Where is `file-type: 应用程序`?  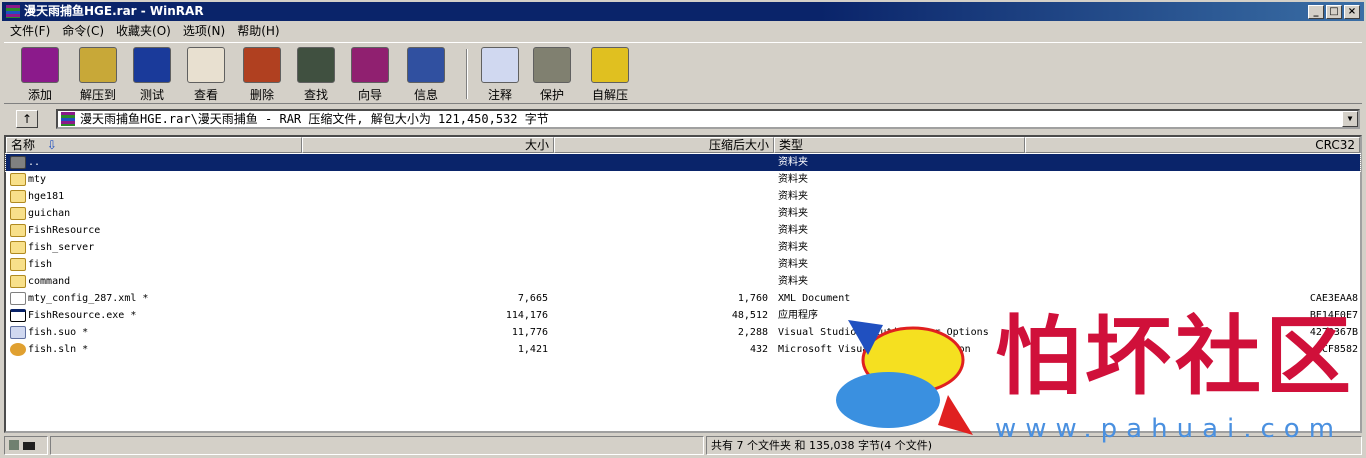 file-type: 应用程序 is located at coordinates (798, 315).